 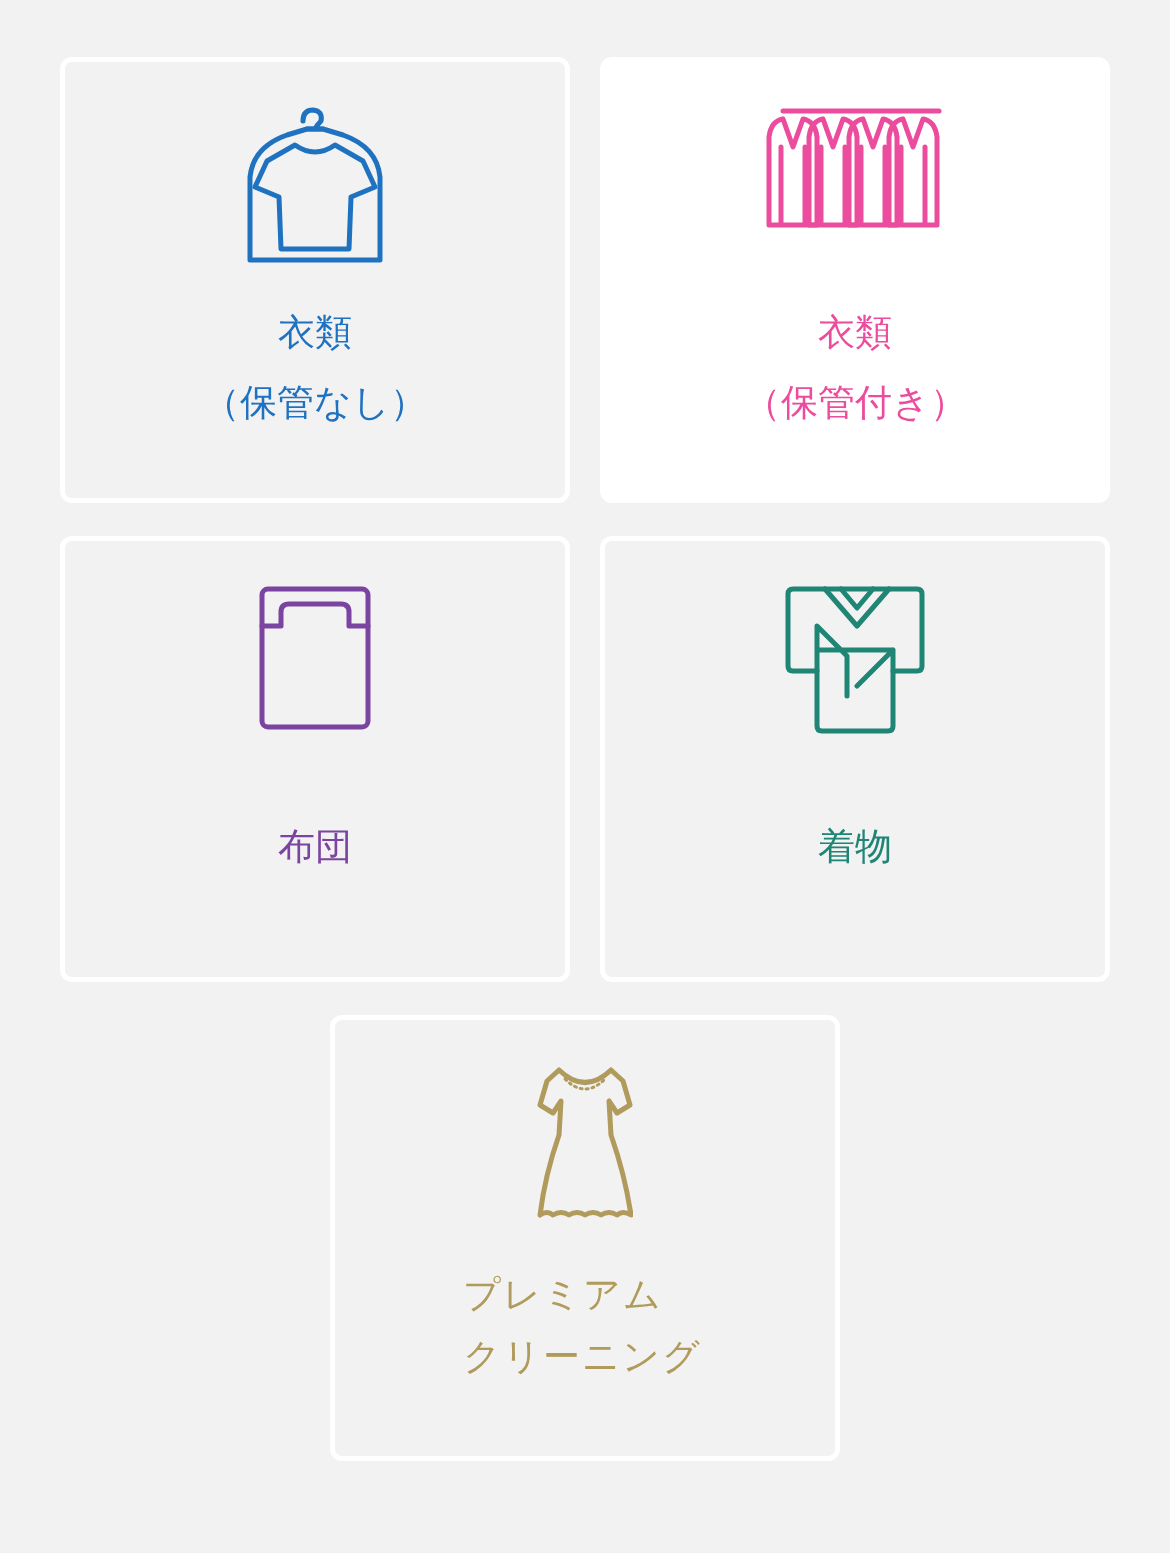 I want to click on category-card: 衣類 （保管付き）, so click(x=855, y=280).